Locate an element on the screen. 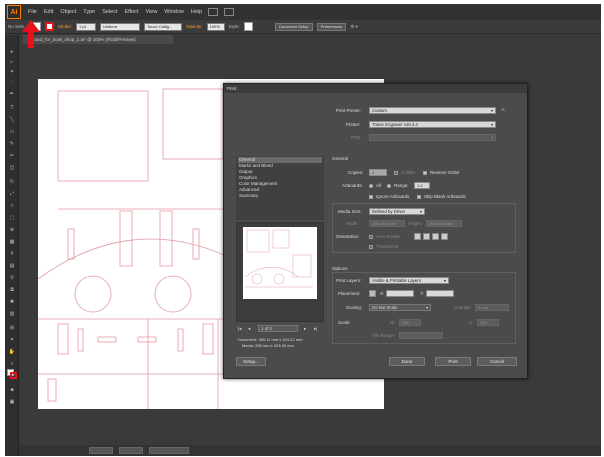  menu-object: Object is located at coordinates (68, 12).